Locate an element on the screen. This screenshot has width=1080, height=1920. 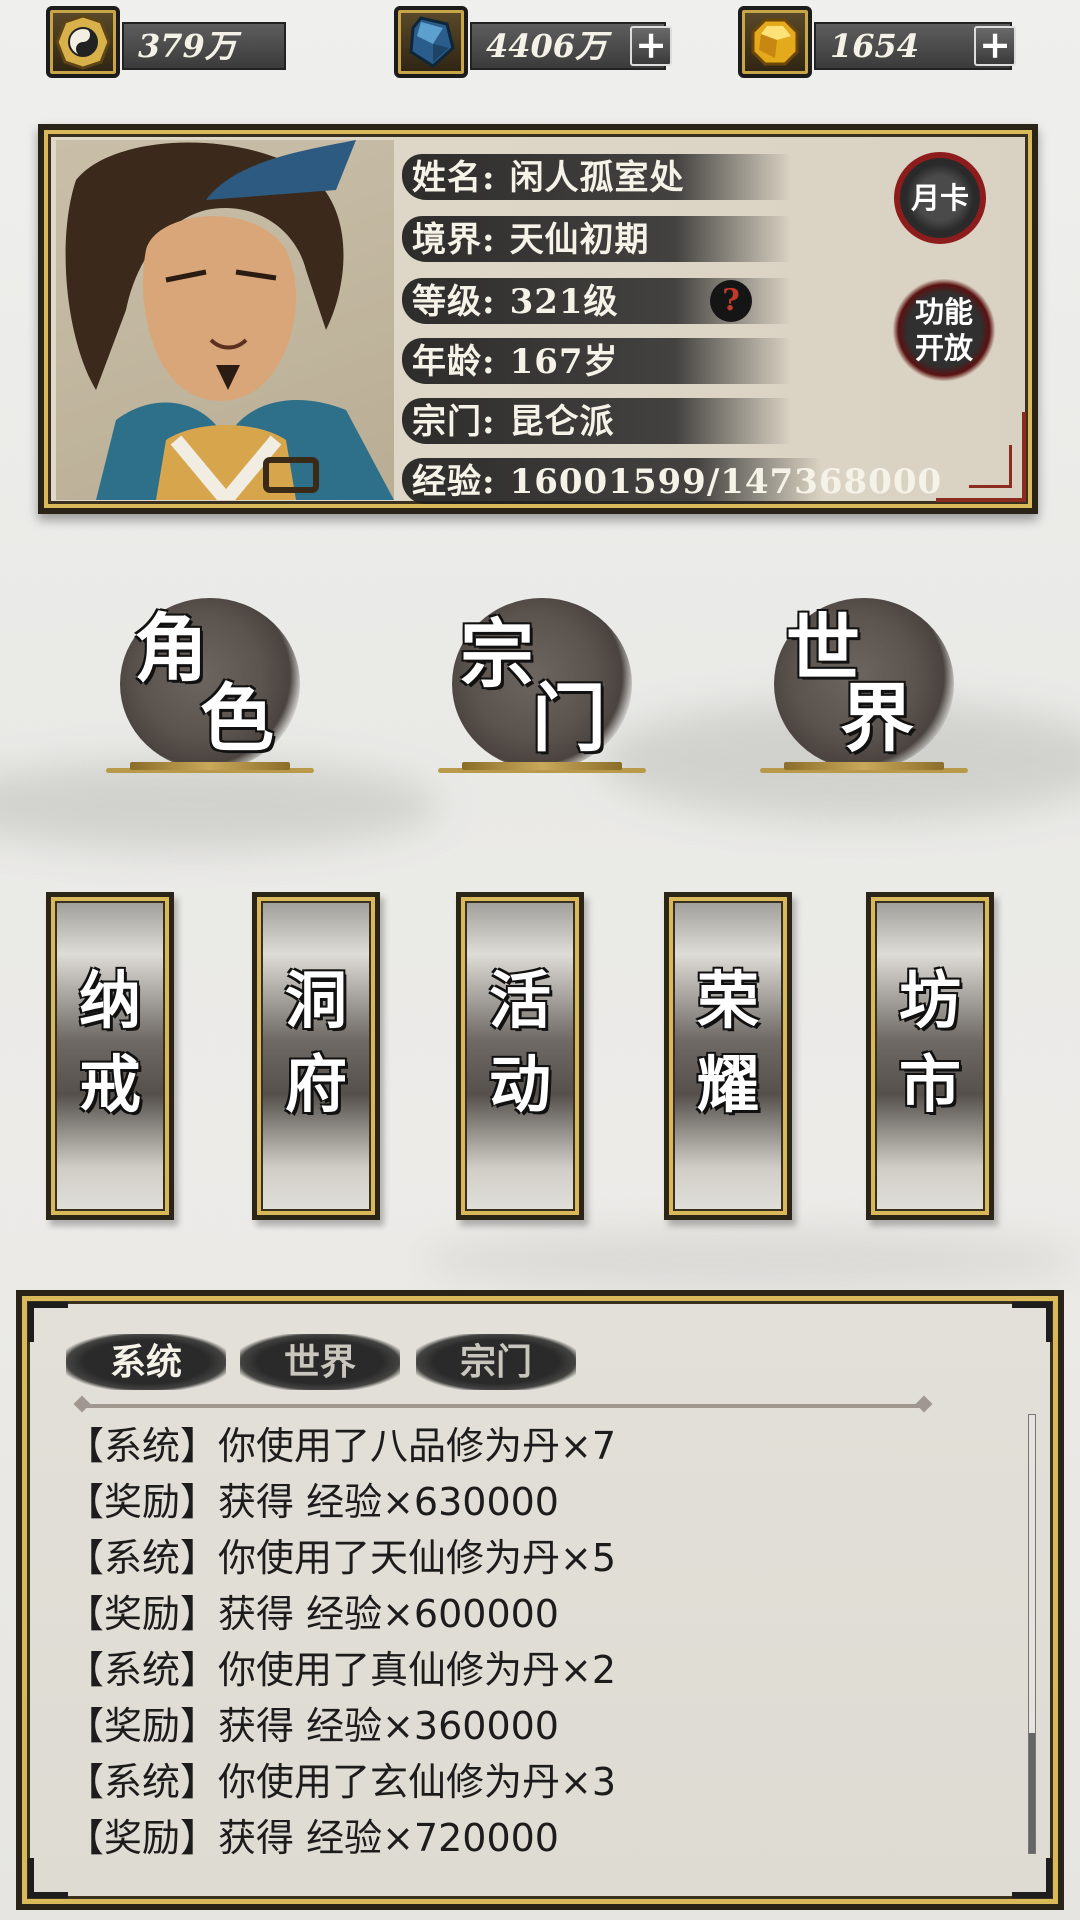
market-label: 市 is located at coordinates (929, 1084).